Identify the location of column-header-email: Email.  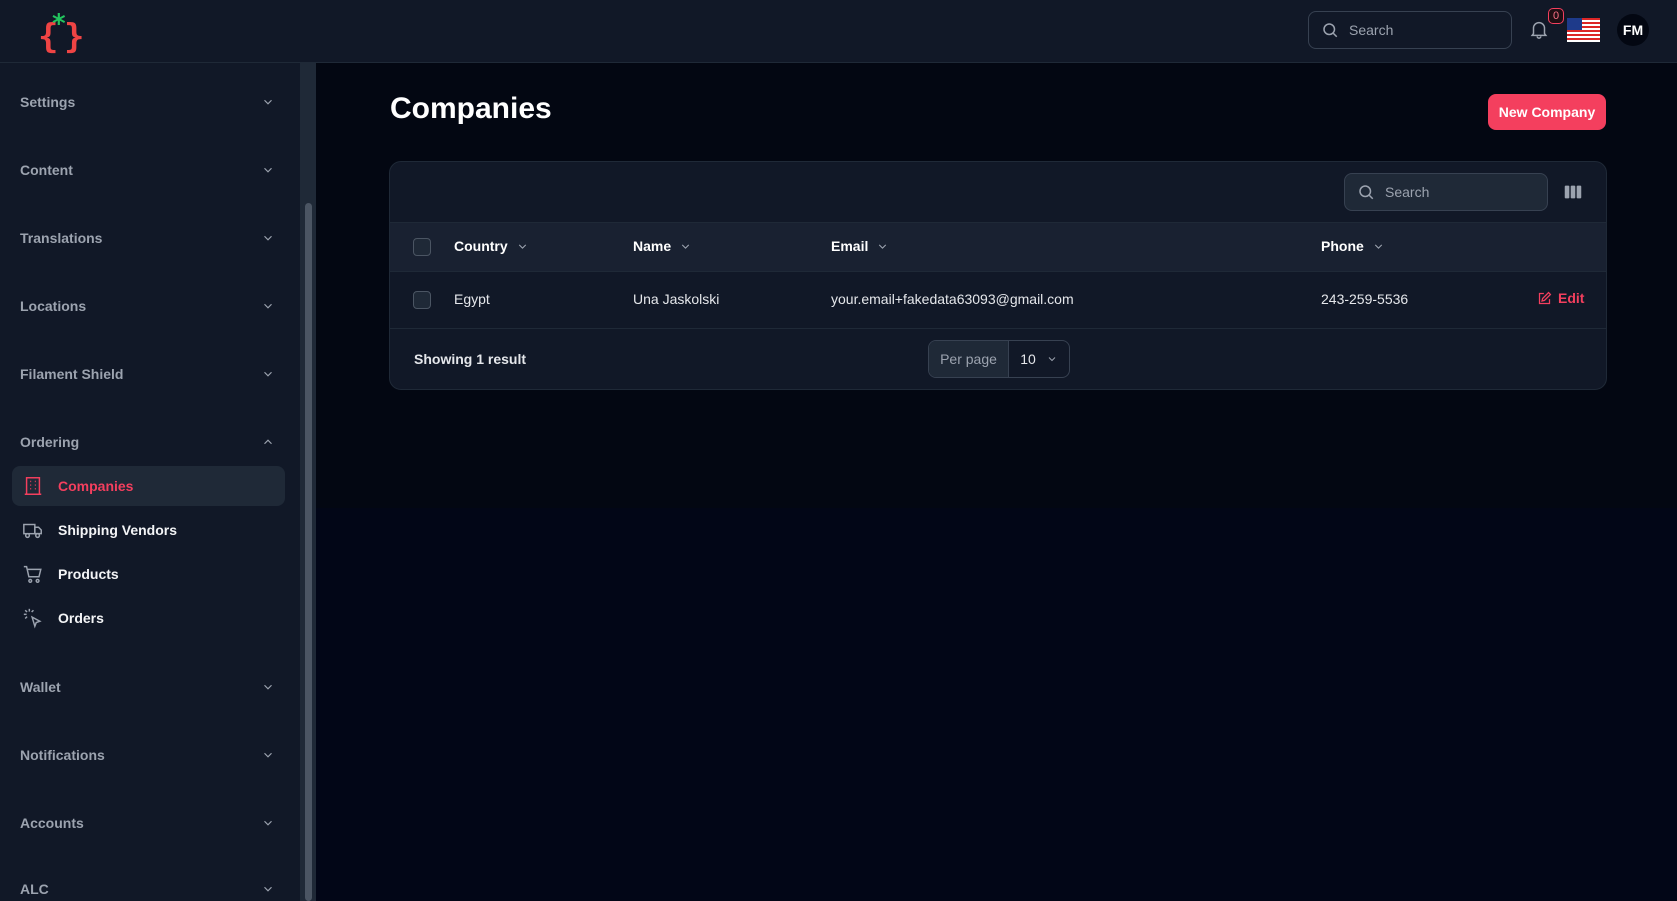
(860, 246).